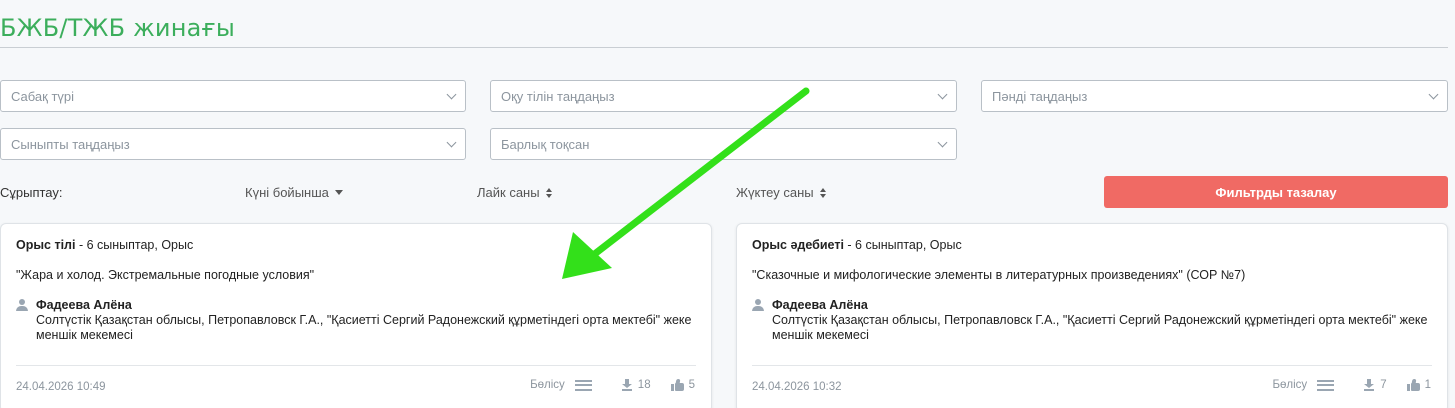 The image size is (1455, 408). Describe the element at coordinates (1214, 96) in the screenshot. I see `subject-select: Пәнді таңдаңыз` at that location.